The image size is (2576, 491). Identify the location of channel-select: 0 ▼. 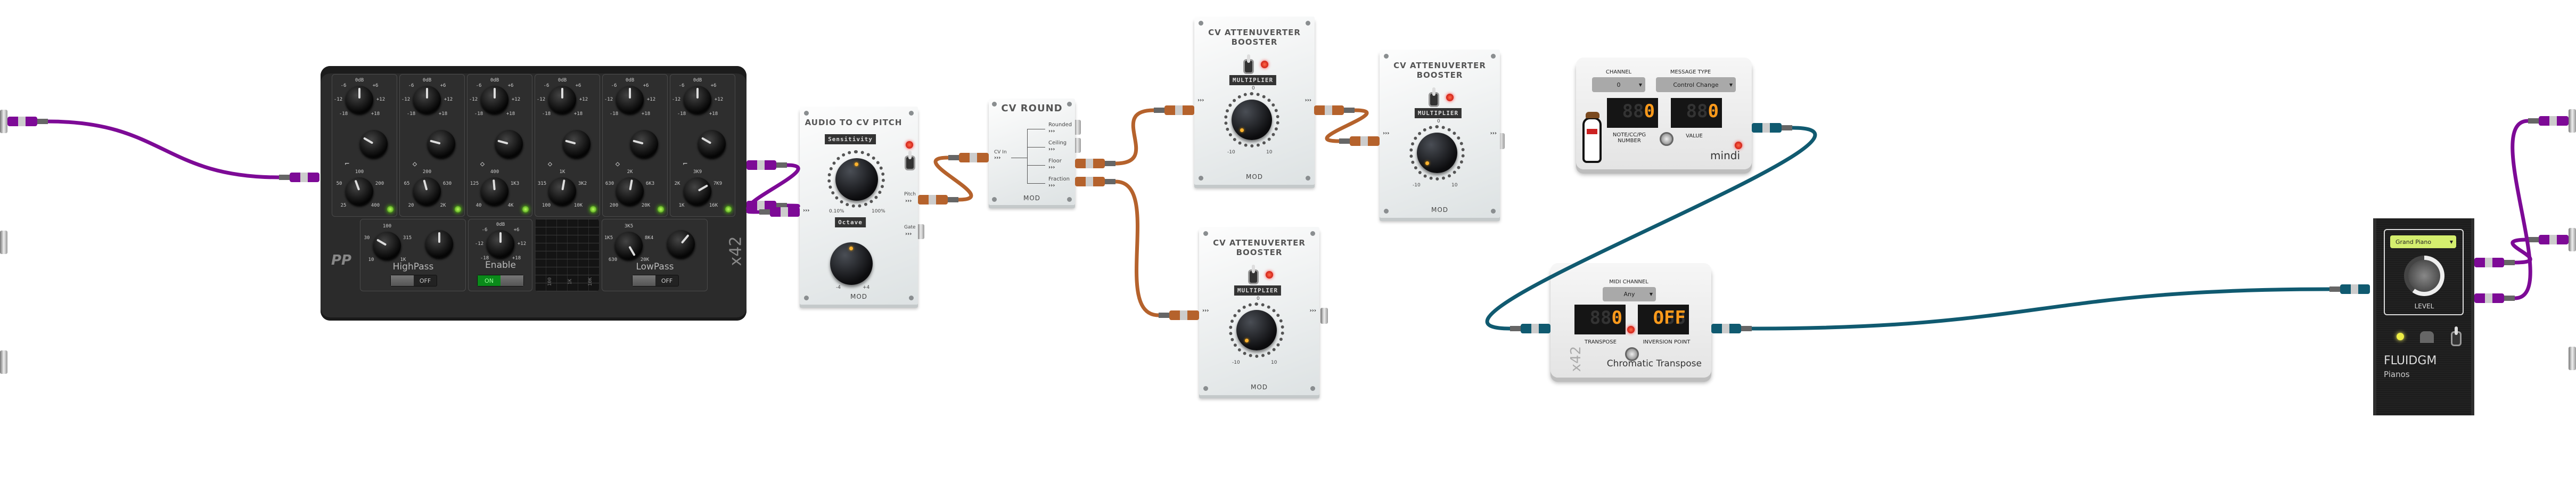
(1618, 84).